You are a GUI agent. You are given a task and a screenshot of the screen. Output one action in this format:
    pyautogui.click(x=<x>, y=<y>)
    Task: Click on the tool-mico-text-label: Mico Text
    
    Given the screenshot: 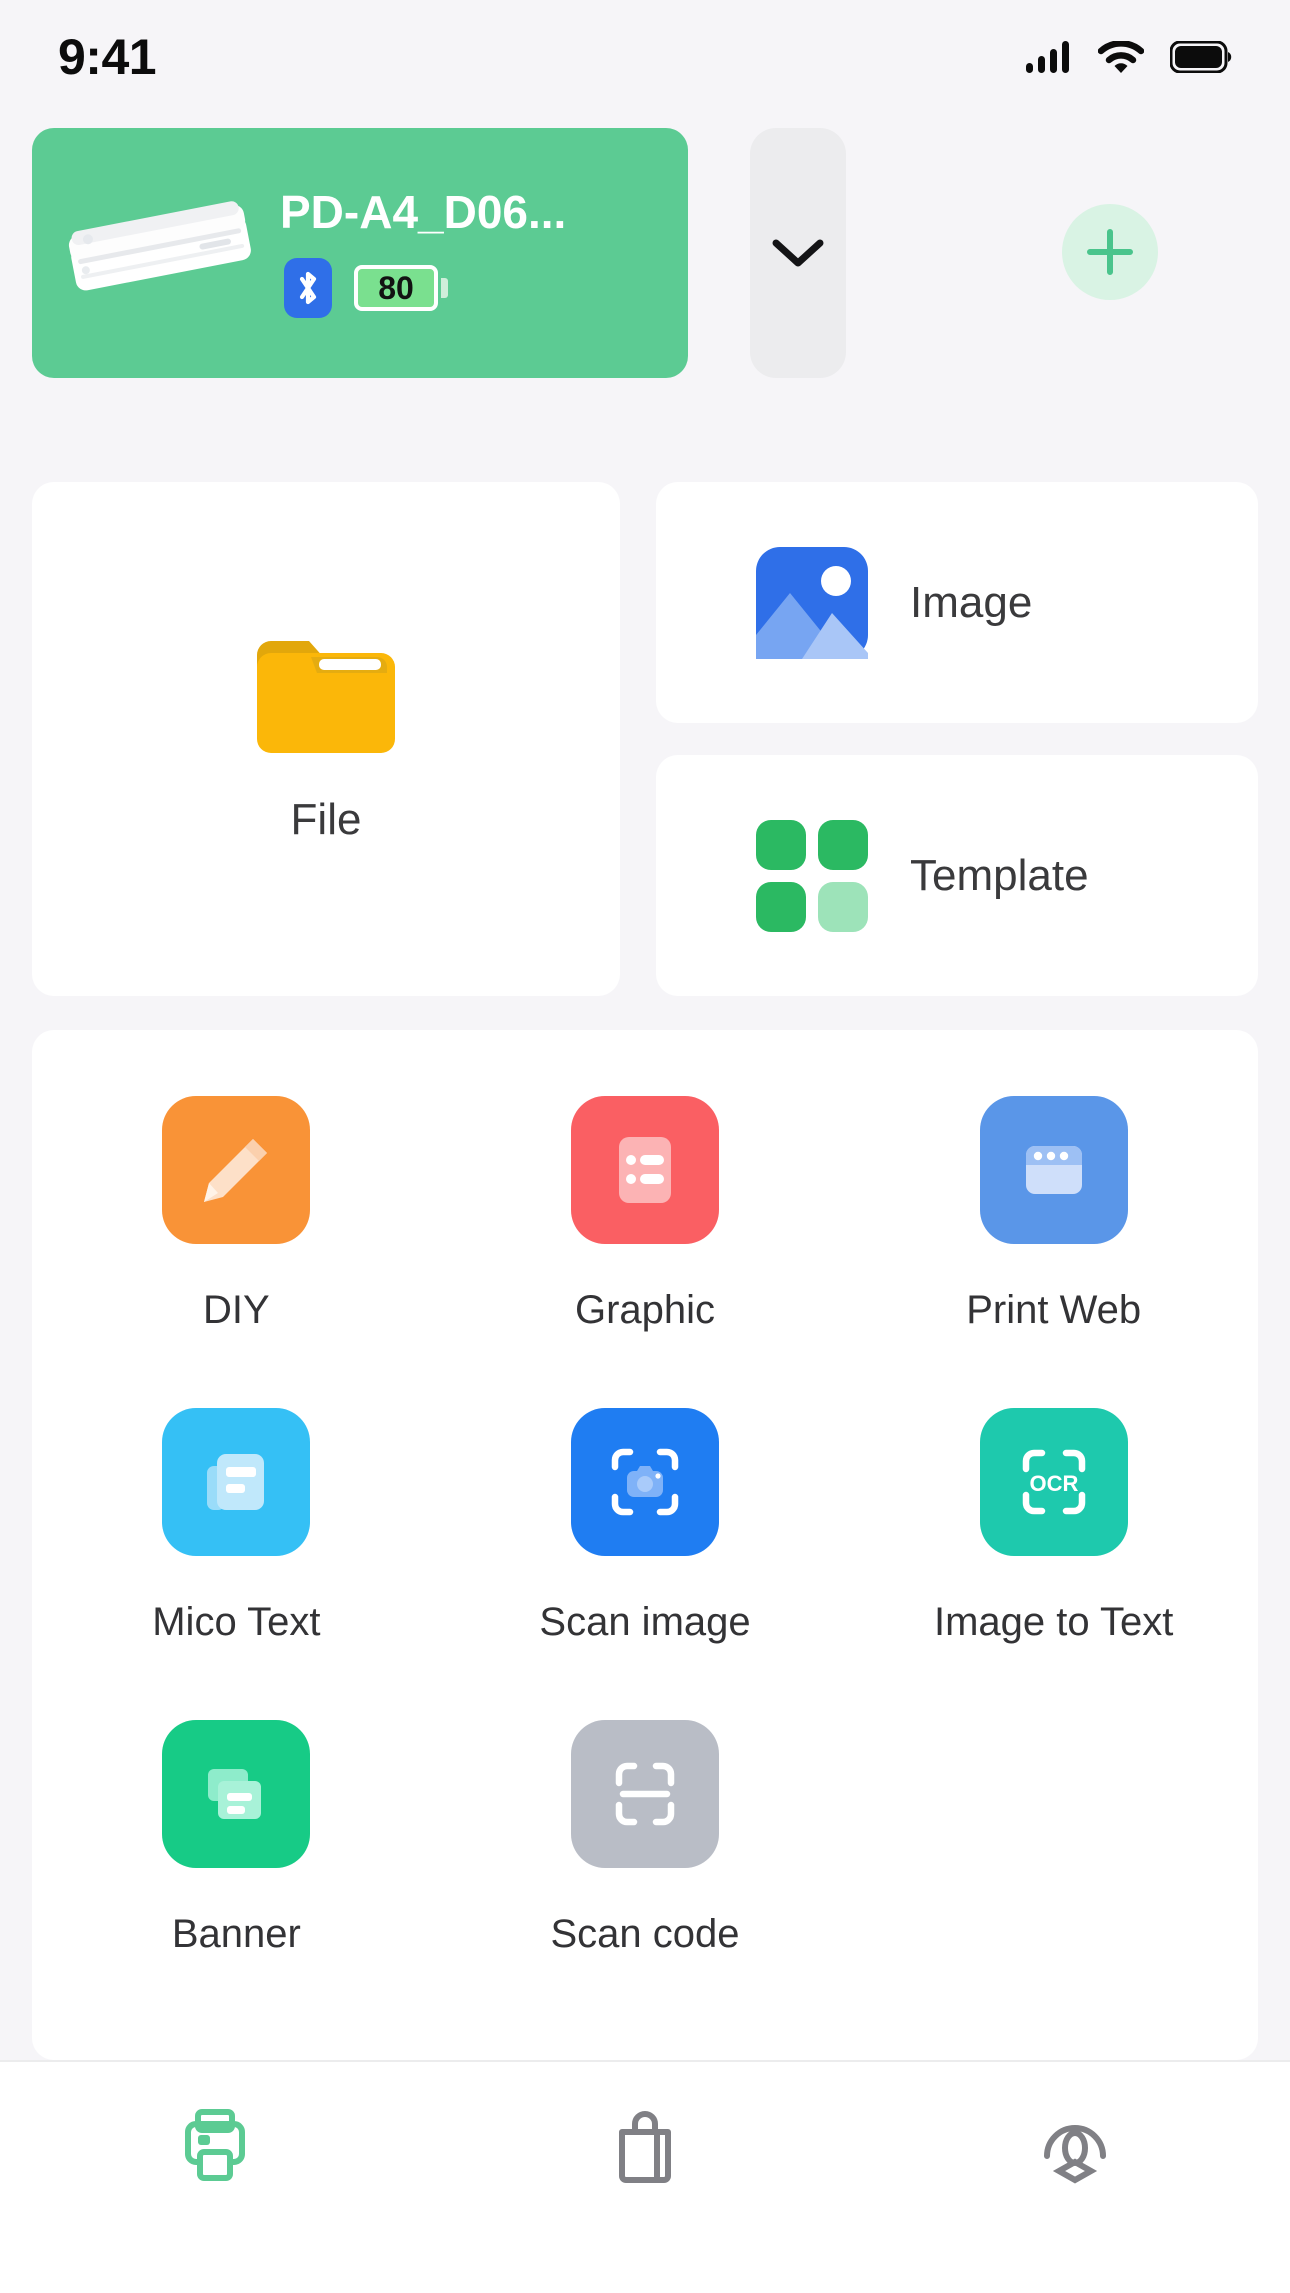 What is the action you would take?
    pyautogui.click(x=236, y=1622)
    